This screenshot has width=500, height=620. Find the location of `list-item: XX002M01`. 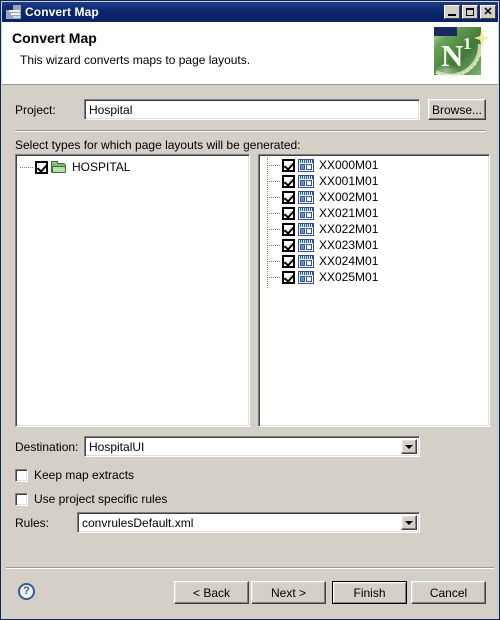

list-item: XX002M01 is located at coordinates (374, 197).